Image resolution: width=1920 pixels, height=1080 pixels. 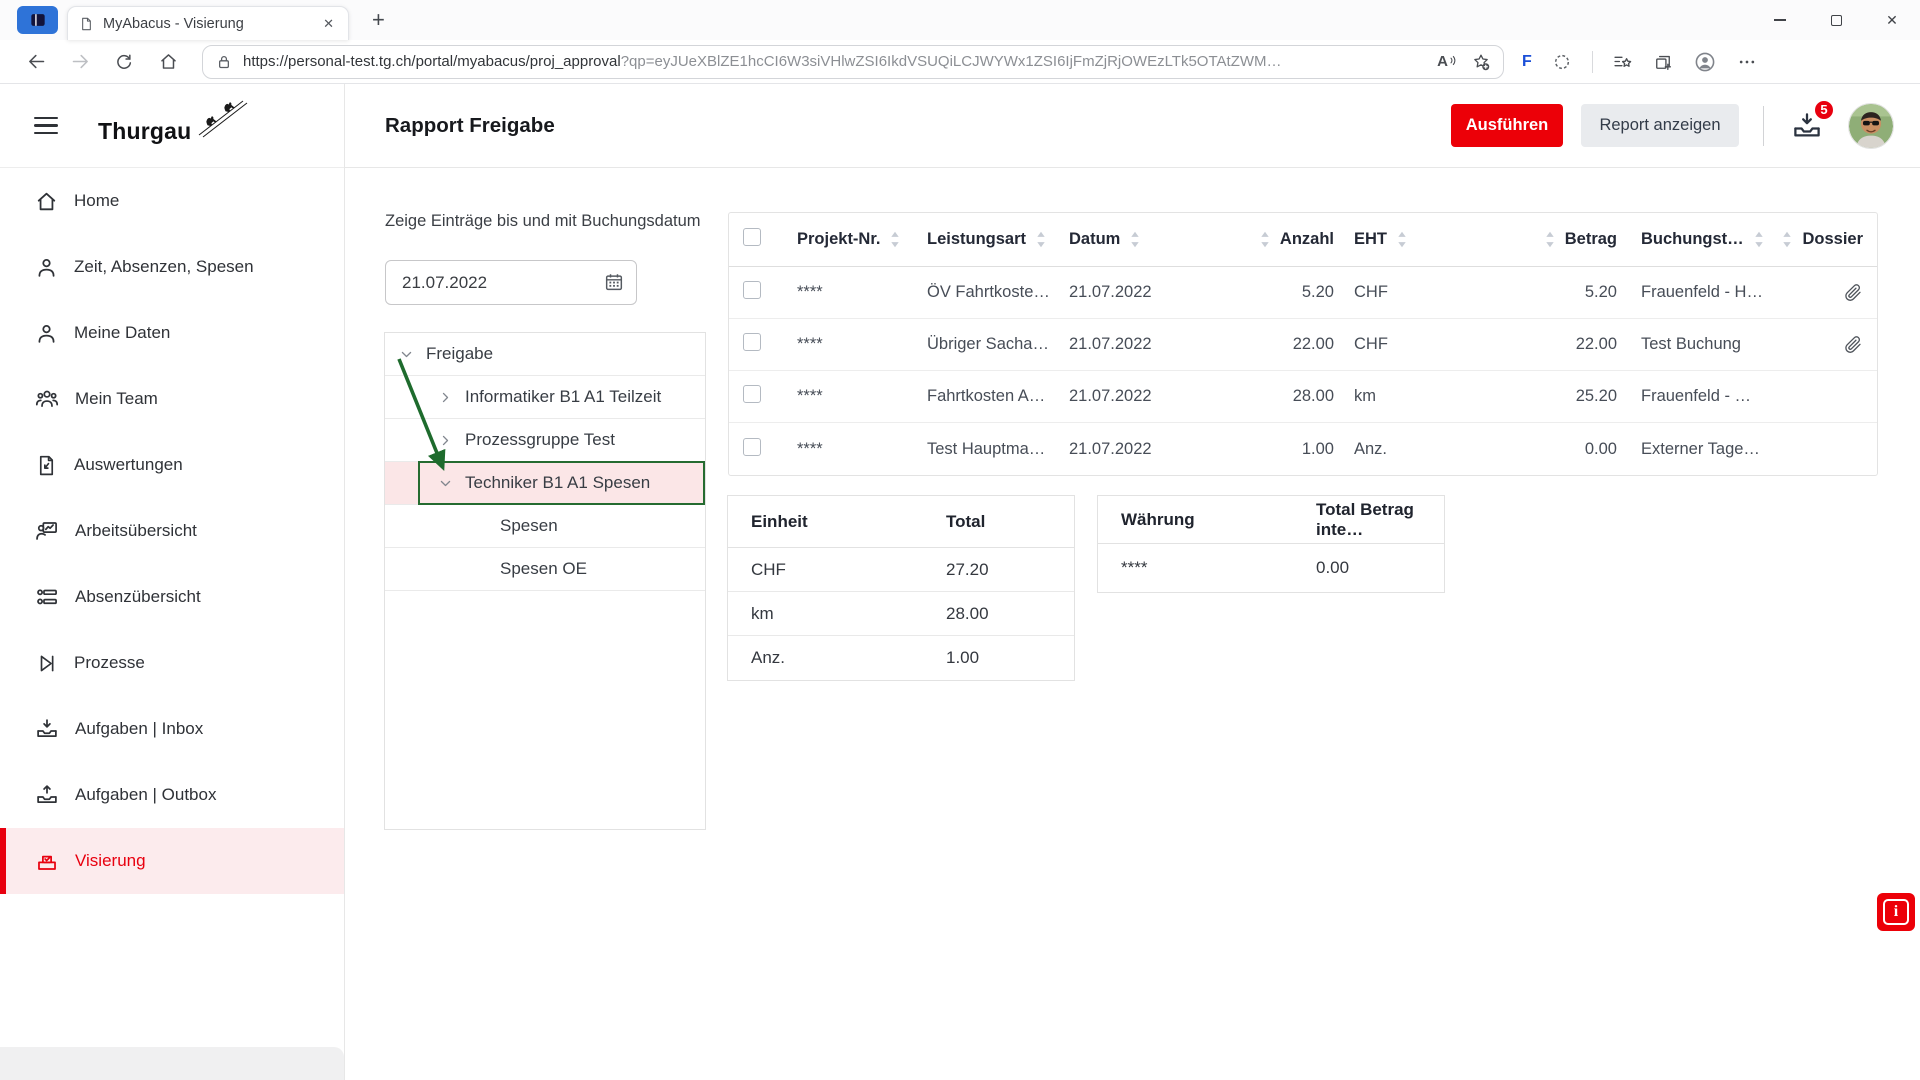 I want to click on totals-row: km 28.00, so click(x=901, y=614).